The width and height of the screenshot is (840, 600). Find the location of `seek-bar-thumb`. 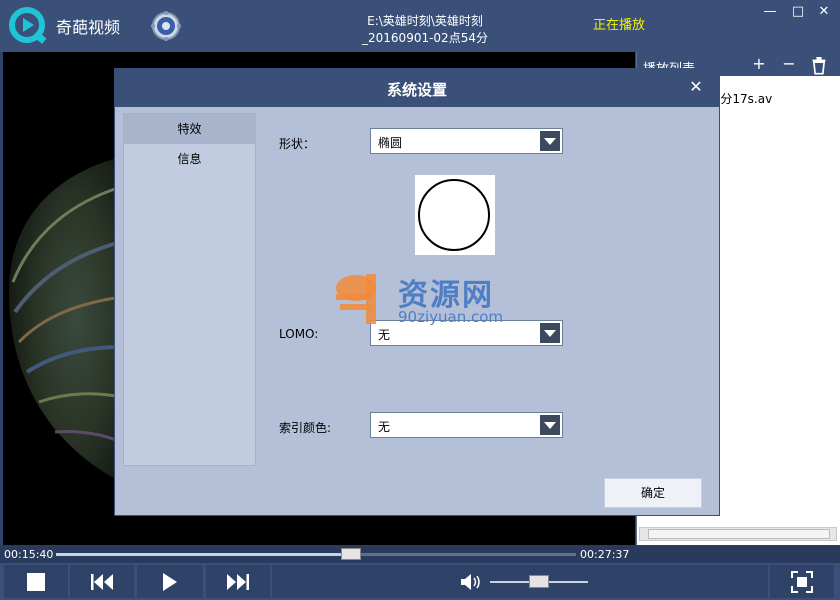

seek-bar-thumb is located at coordinates (351, 554).